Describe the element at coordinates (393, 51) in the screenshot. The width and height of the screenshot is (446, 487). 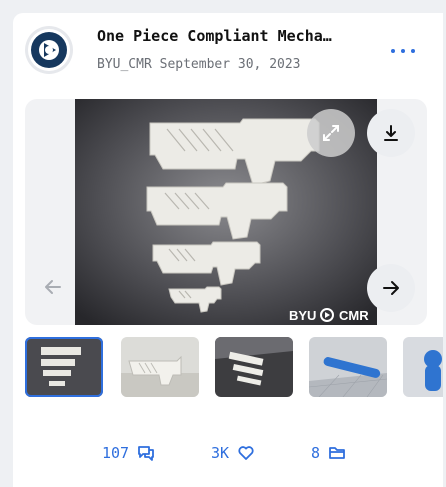
I see `more-dots-icon` at that location.